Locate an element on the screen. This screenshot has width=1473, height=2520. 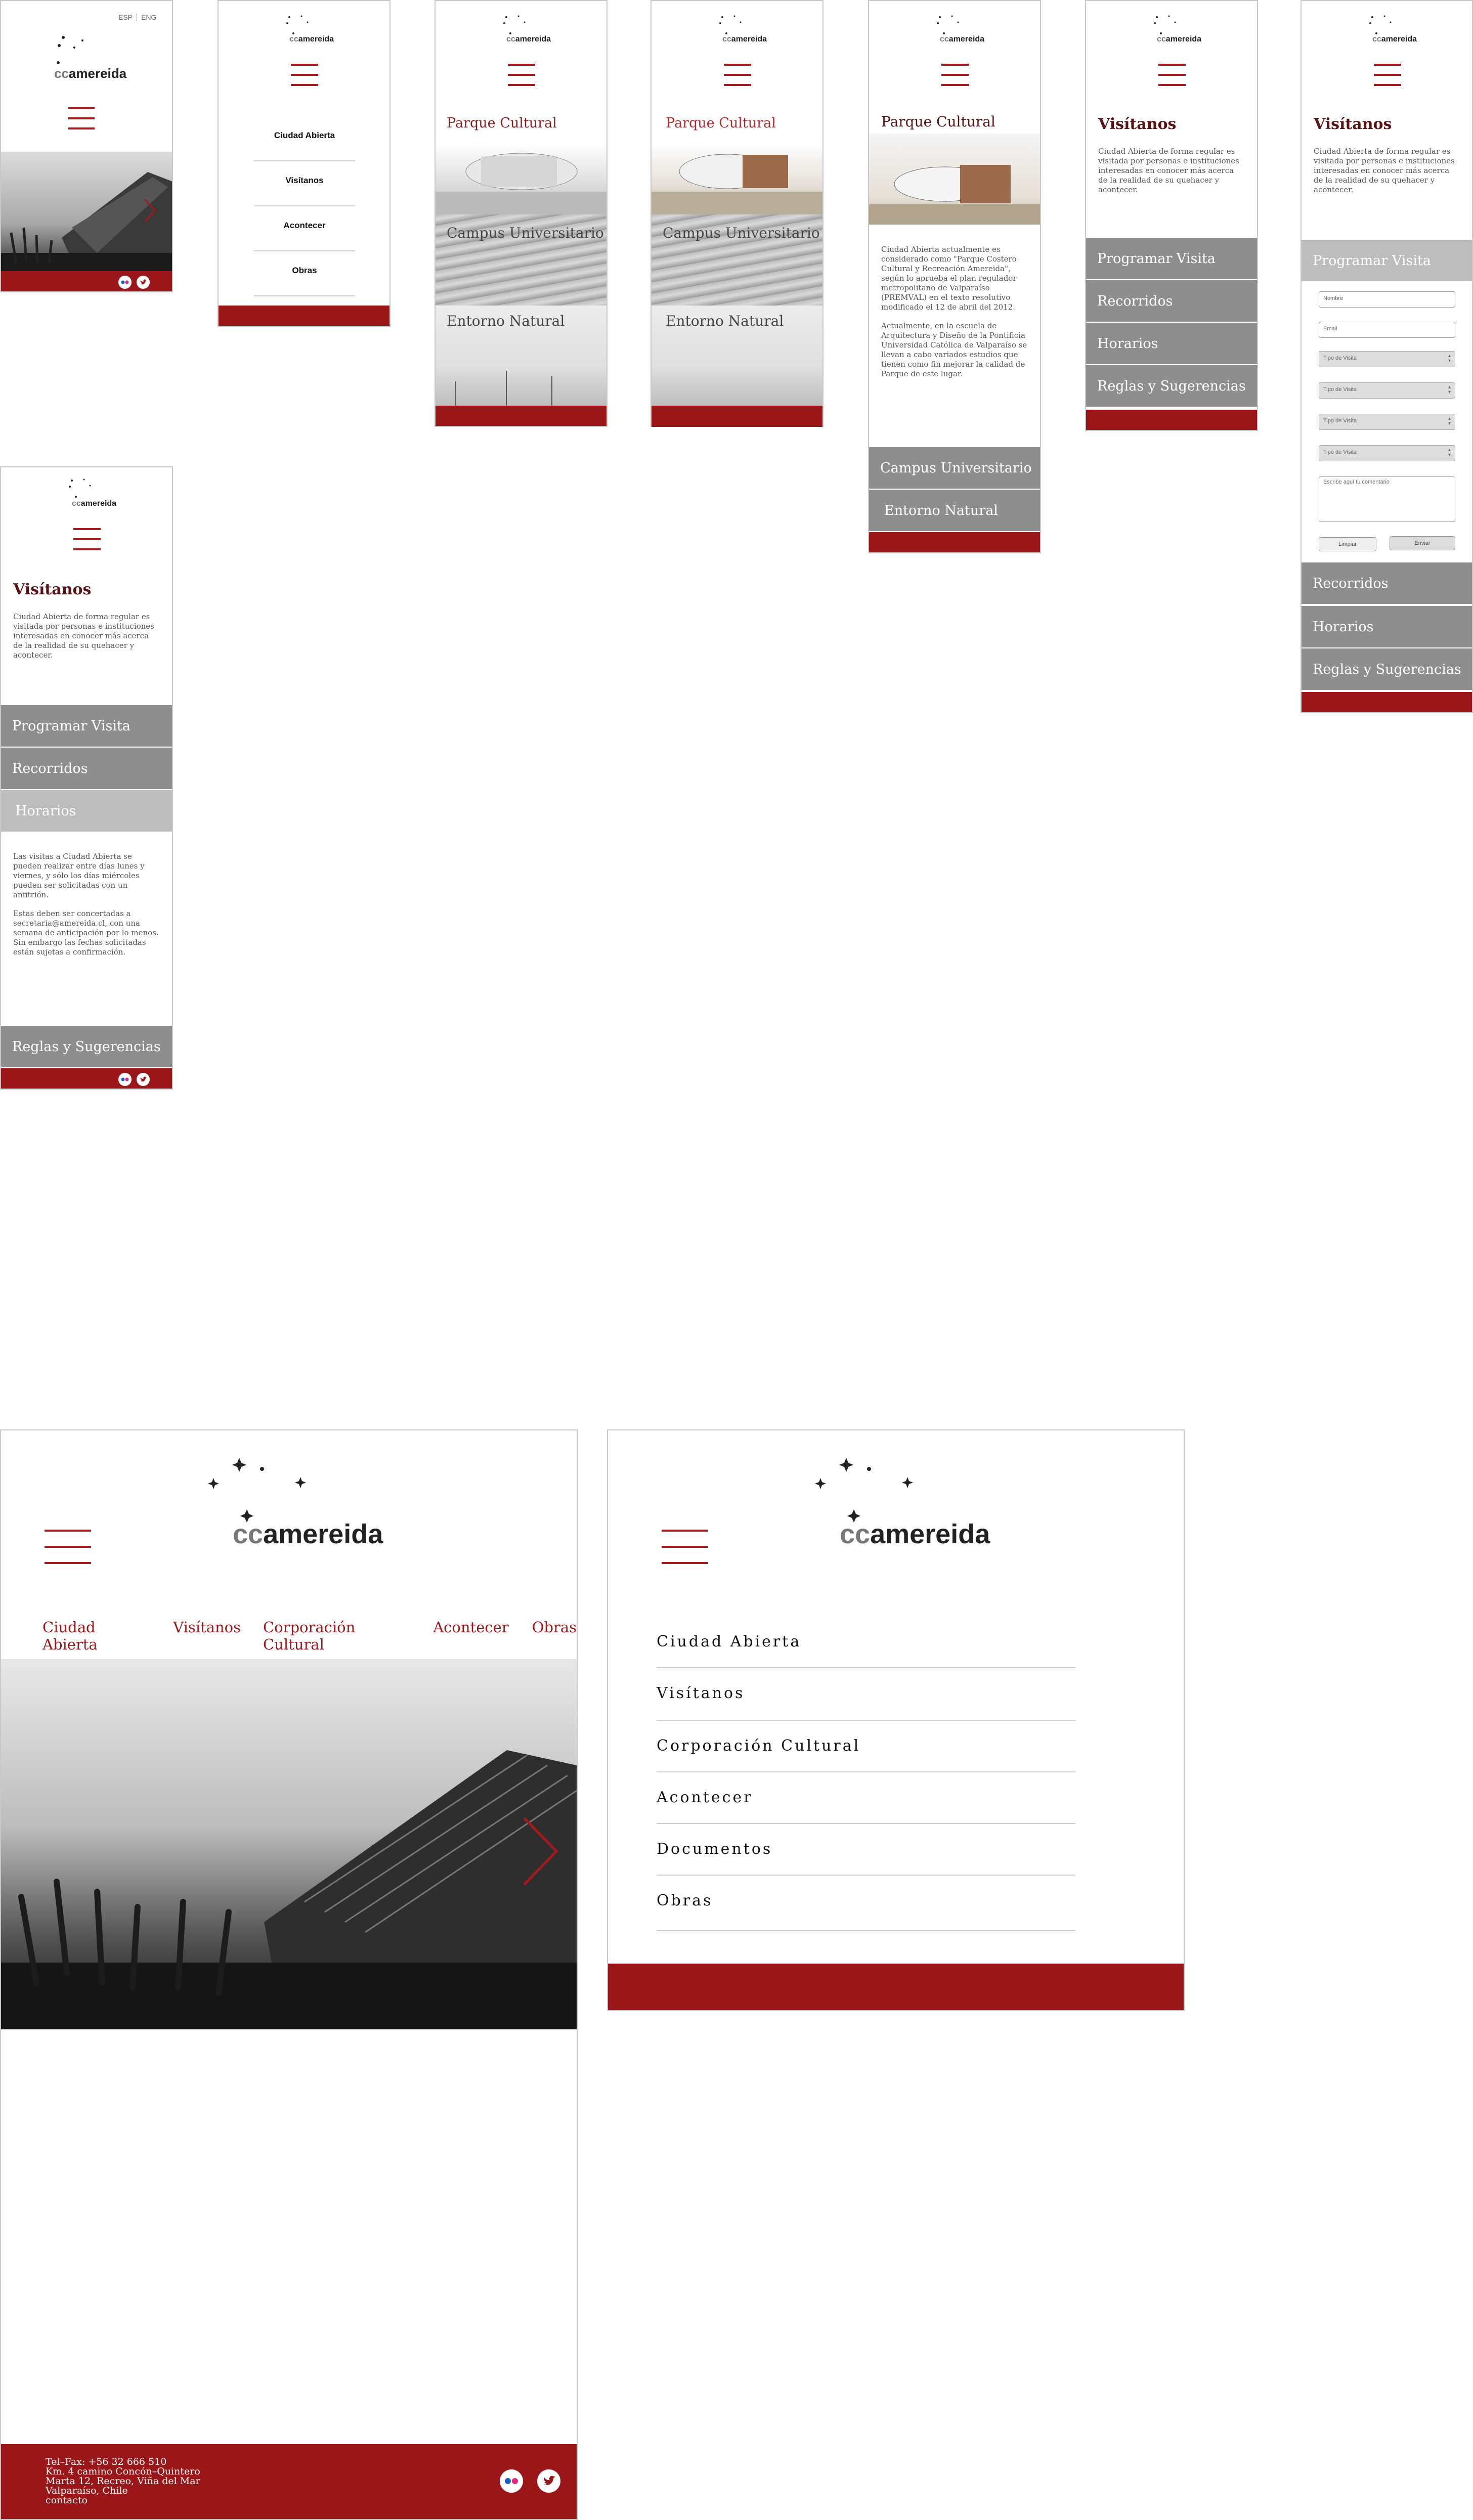
nav-ciudad-abierta: Ciudad Abierta is located at coordinates (95, 1636).